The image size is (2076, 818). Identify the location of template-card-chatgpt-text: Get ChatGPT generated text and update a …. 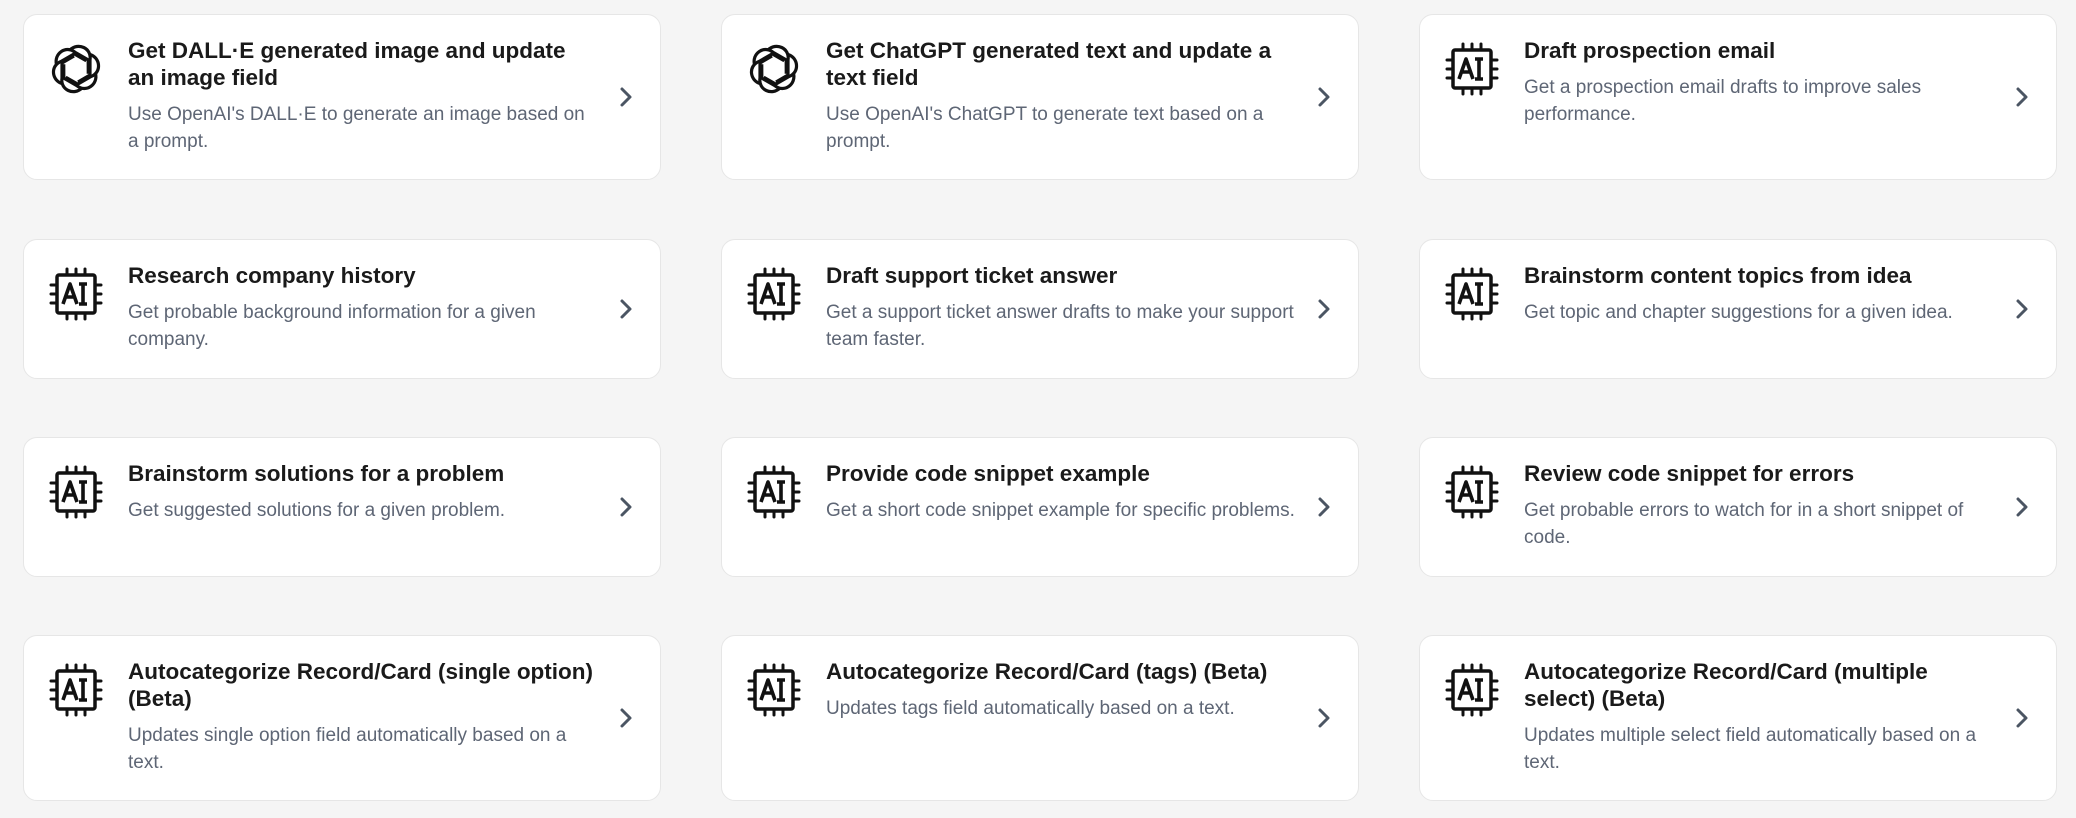
(1040, 97).